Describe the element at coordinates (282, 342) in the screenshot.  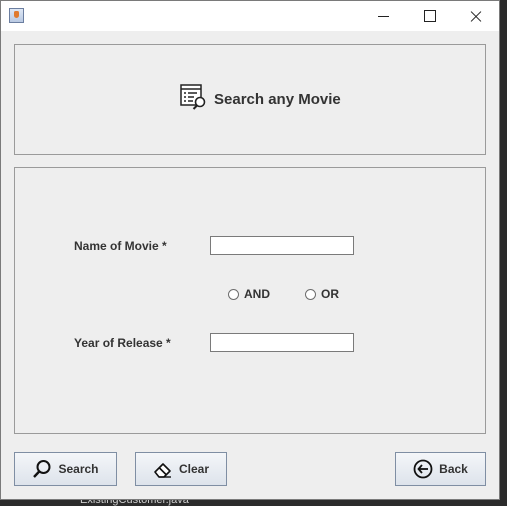
I see `year-field` at that location.